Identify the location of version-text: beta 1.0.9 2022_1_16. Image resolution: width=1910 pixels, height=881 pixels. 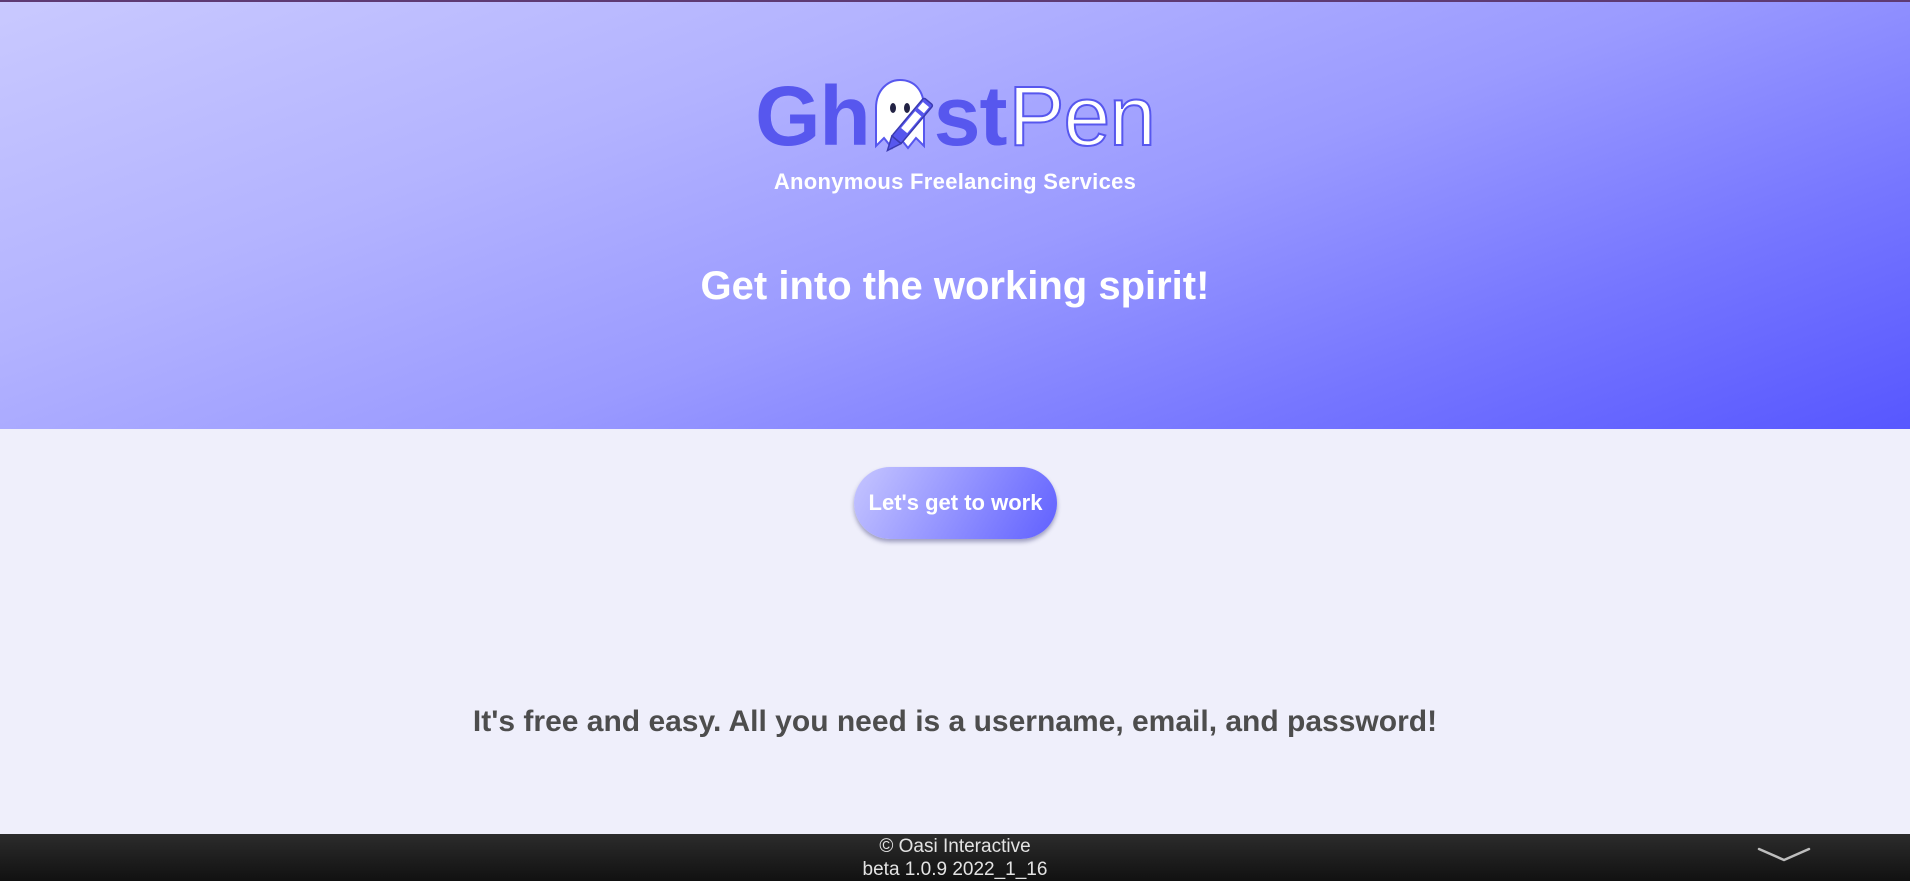
(955, 869).